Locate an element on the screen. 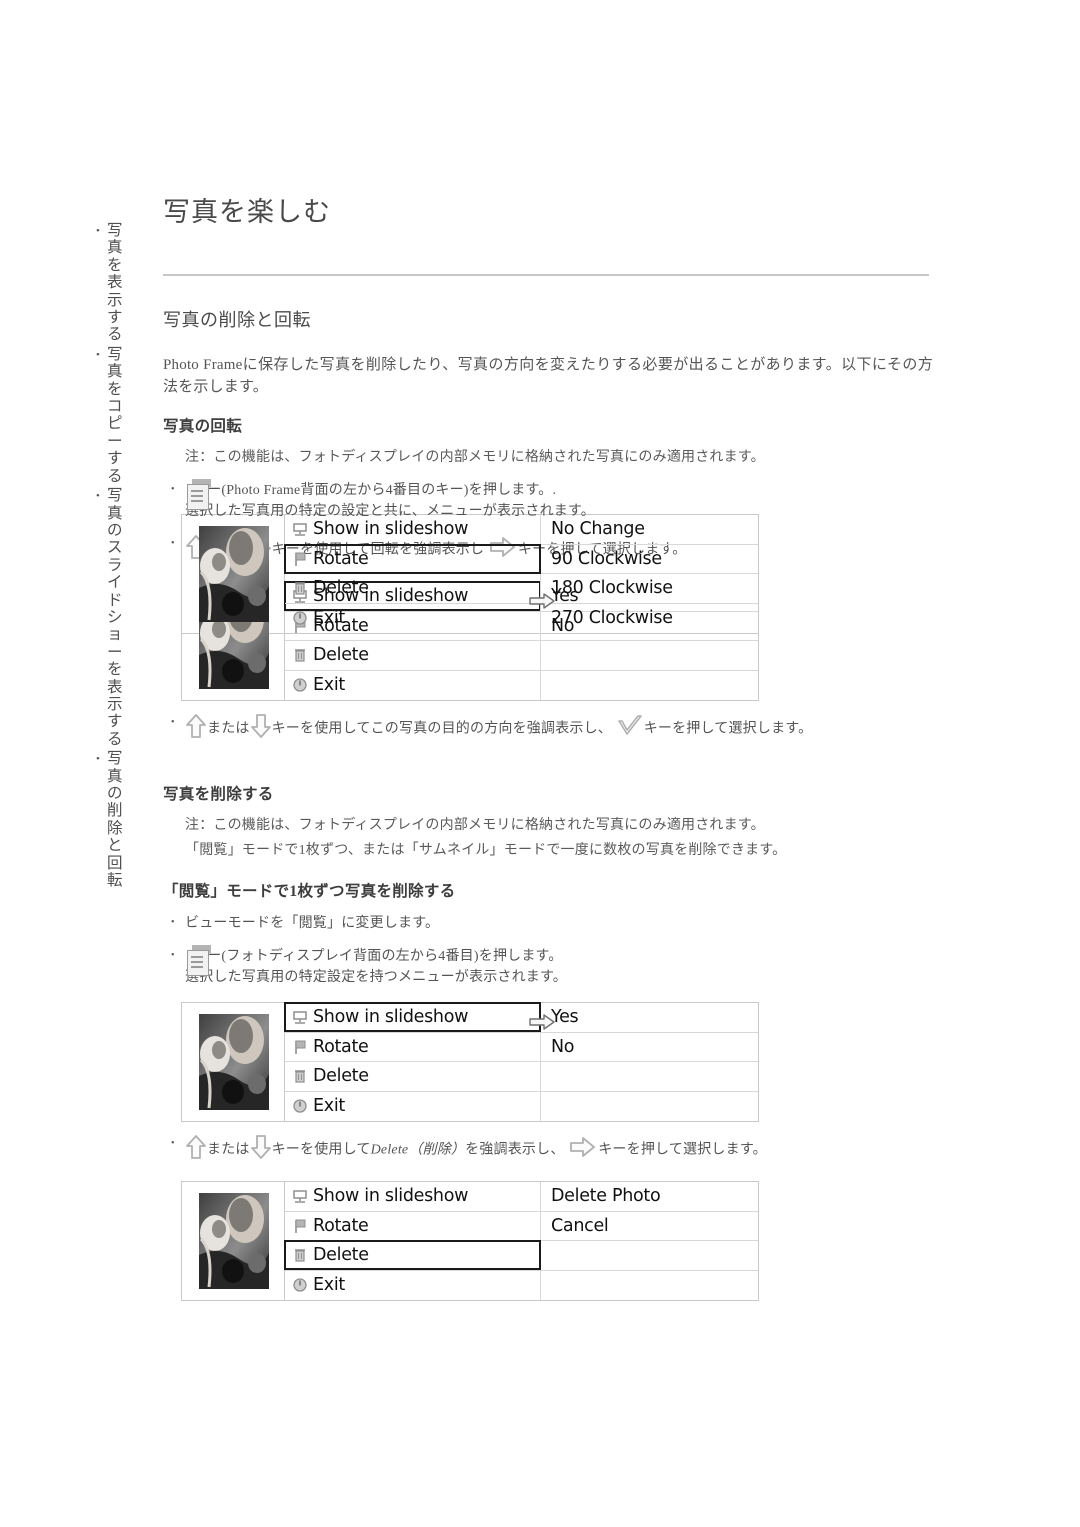  menu-row-value: 90 Clockwise is located at coordinates (606, 558).